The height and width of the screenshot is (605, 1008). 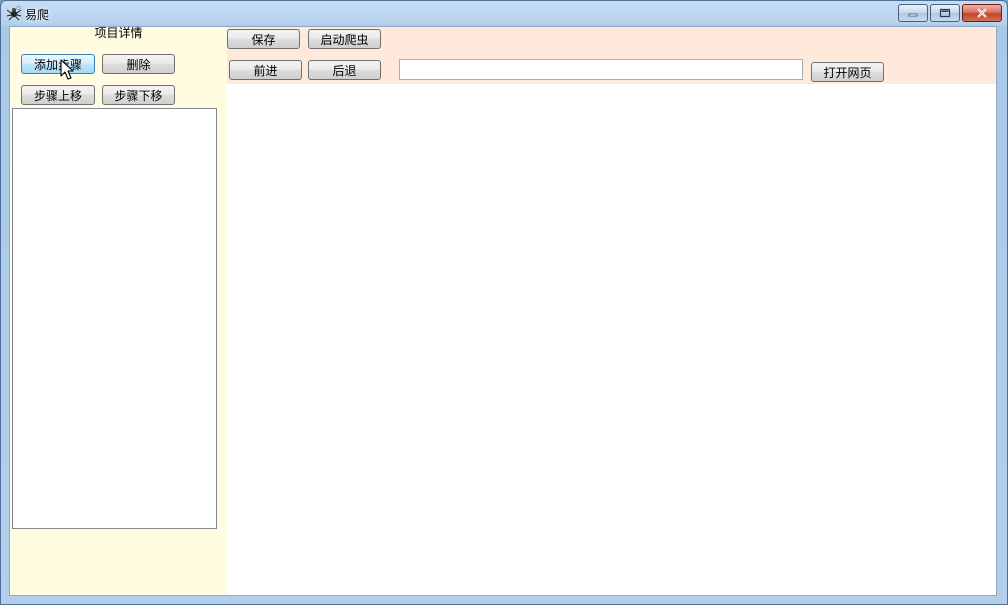 What do you see at coordinates (138, 95) in the screenshot?
I see `move-step-down-button: 步骤下移` at bounding box center [138, 95].